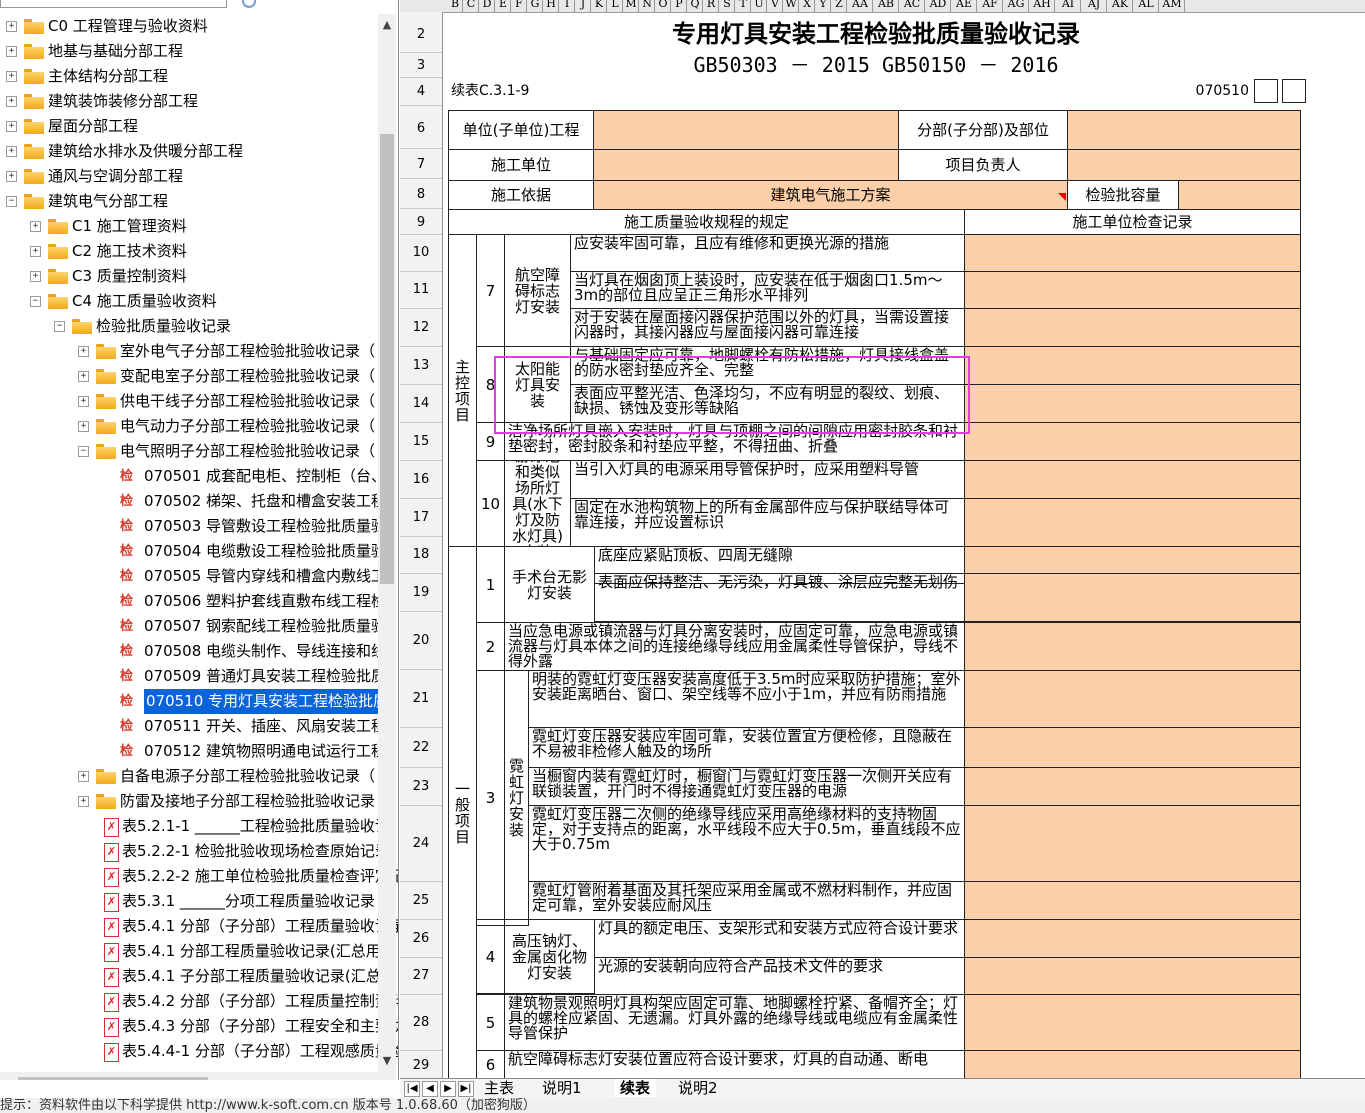  Describe the element at coordinates (193, 576) in the screenshot. I see `tree-item: 检 070505 导管内穿线和槽盒内敷线工` at that location.